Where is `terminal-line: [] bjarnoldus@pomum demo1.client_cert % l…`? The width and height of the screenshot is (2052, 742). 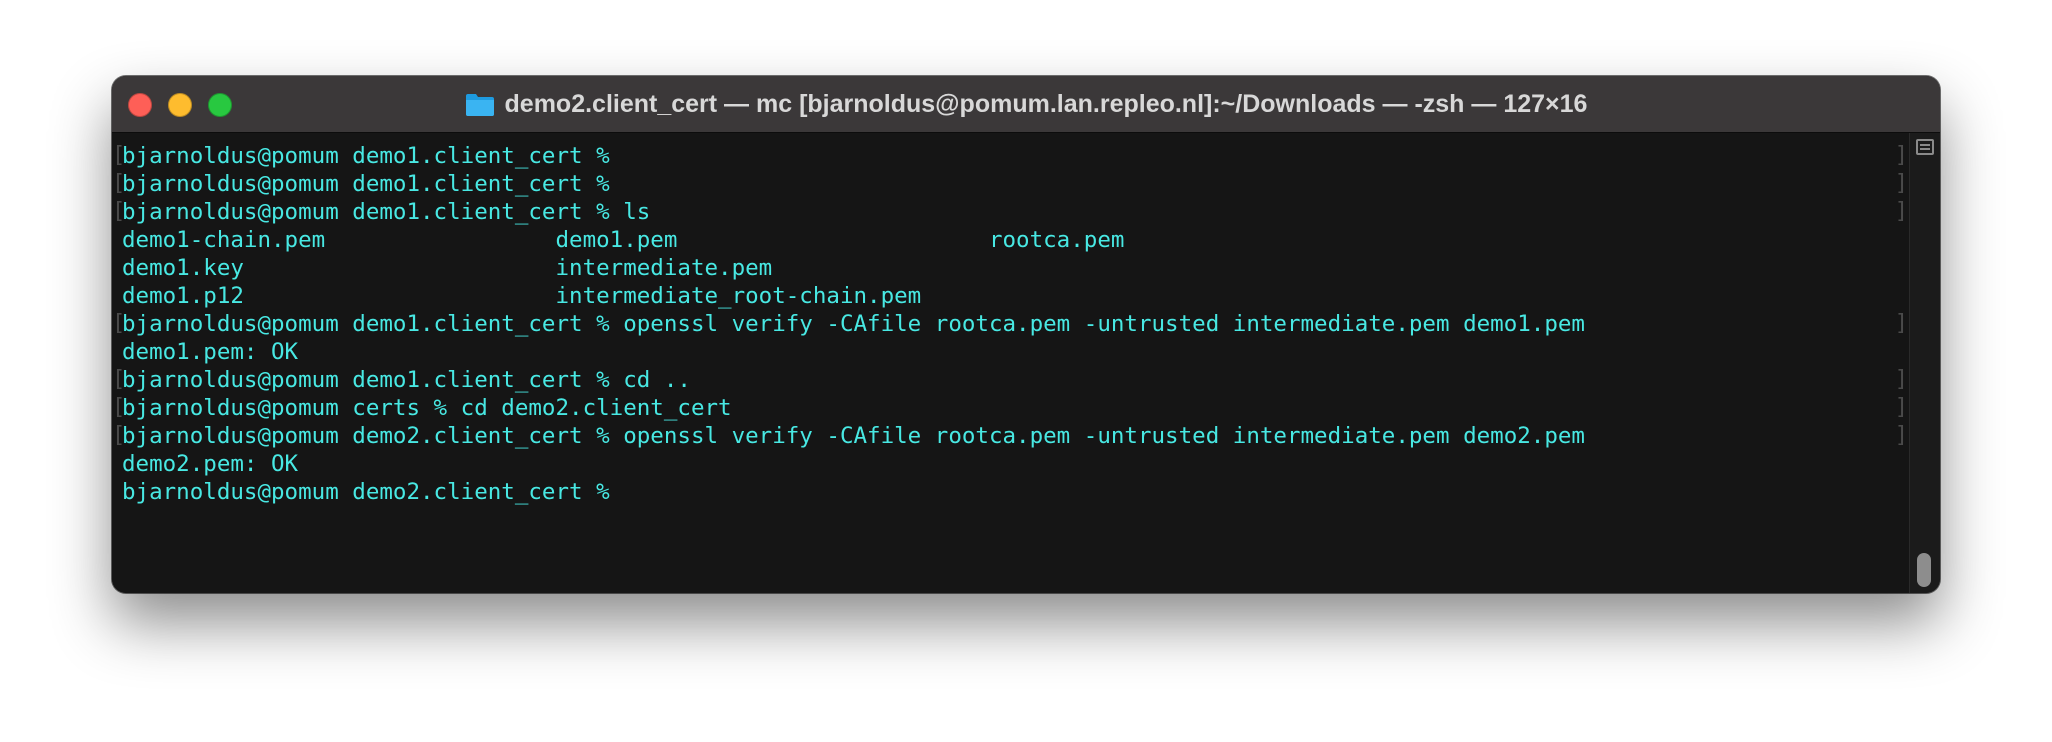
terminal-line: [] bjarnoldus@pomum demo1.client_cert % l… is located at coordinates (1011, 212).